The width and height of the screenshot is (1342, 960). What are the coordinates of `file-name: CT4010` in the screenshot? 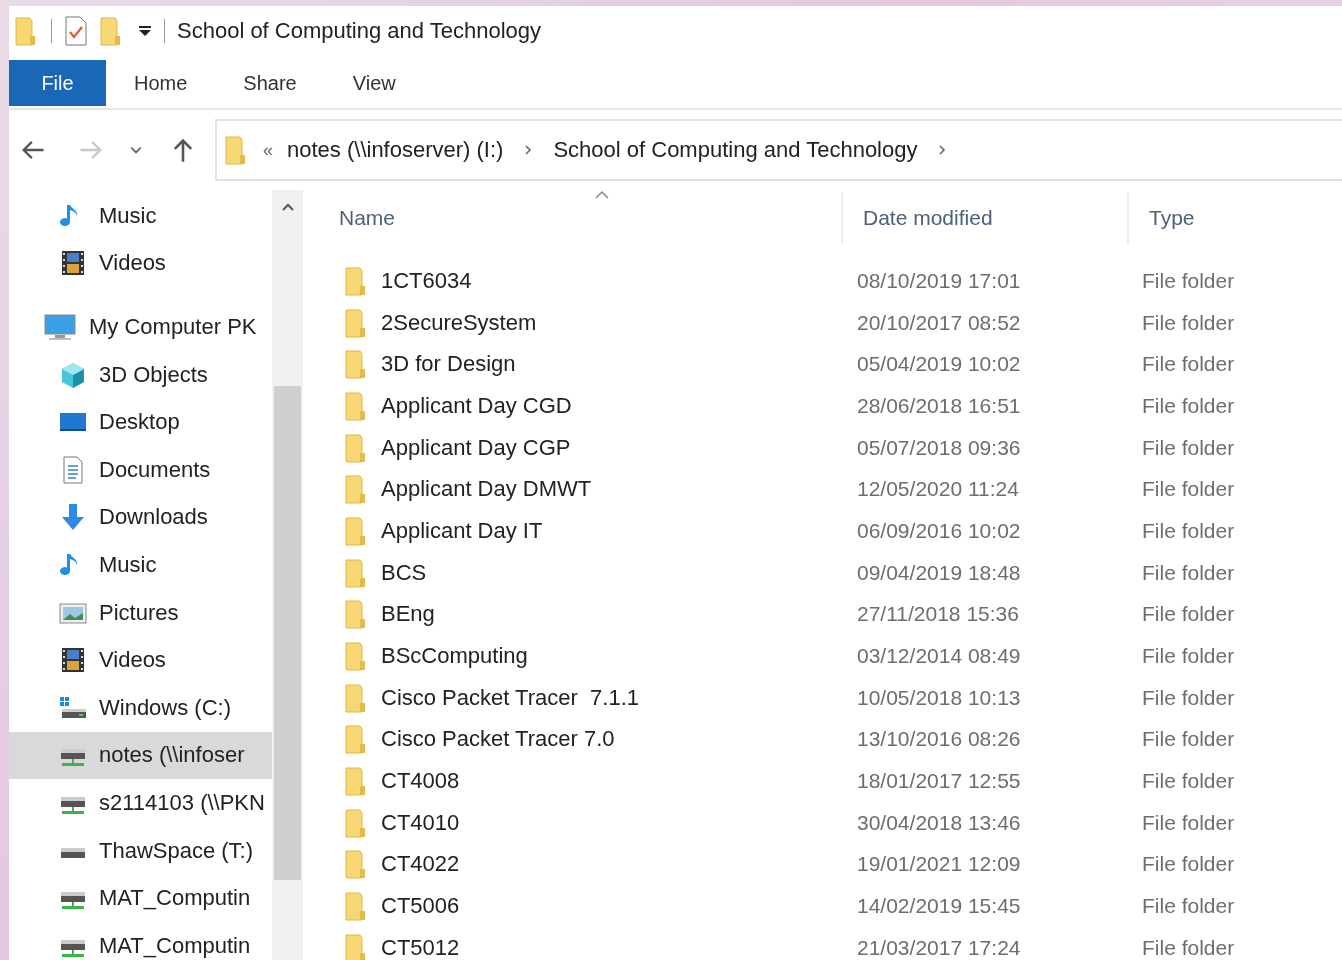 It's located at (420, 822).